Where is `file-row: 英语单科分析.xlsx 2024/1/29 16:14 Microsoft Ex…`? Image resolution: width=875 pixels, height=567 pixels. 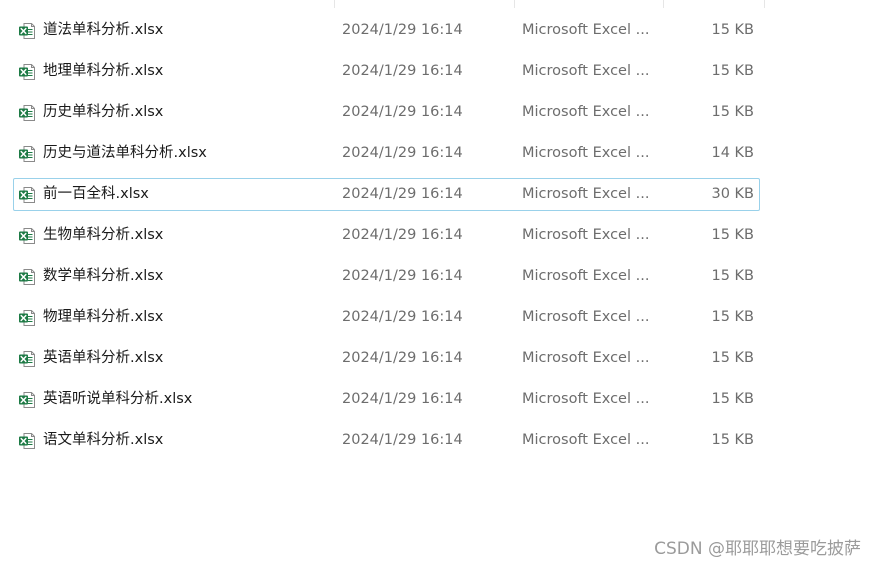 file-row: 英语单科分析.xlsx 2024/1/29 16:14 Microsoft Ex… is located at coordinates (386, 358).